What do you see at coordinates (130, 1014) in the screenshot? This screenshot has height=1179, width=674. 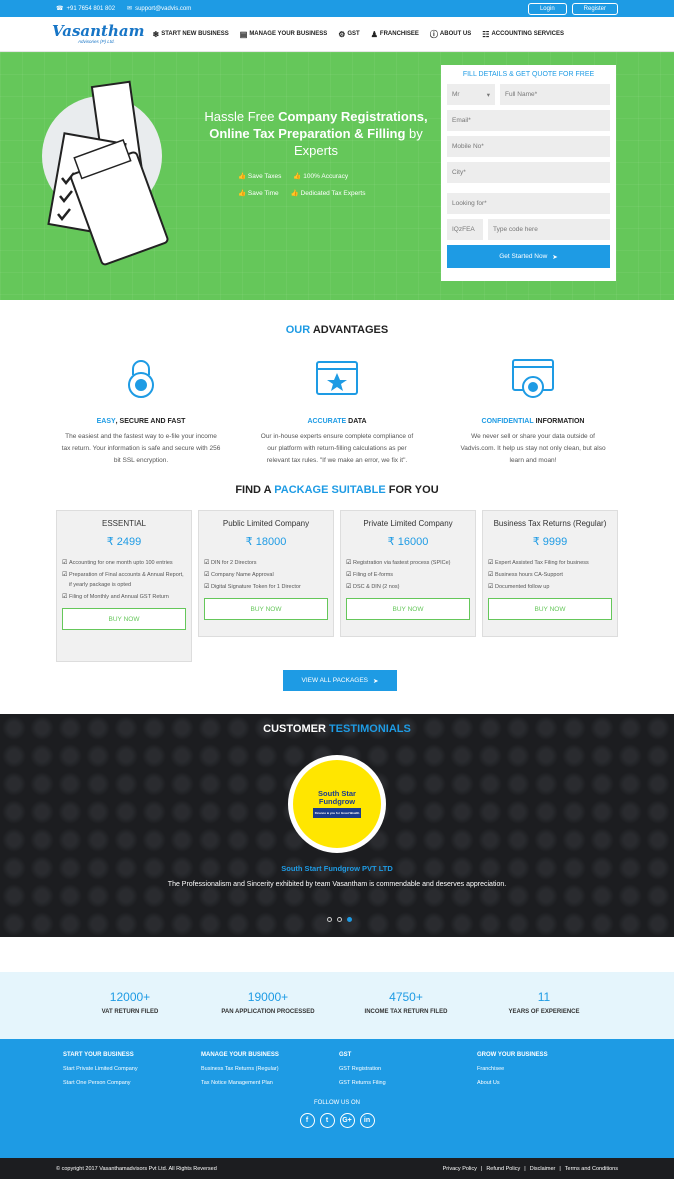 I see `stat-item: 12000+ VAT RETURN FILED` at bounding box center [130, 1014].